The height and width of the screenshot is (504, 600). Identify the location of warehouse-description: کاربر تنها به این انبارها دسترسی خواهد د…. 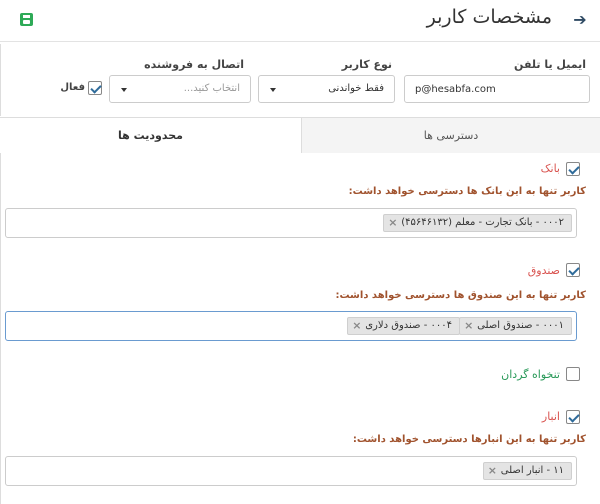
(469, 439).